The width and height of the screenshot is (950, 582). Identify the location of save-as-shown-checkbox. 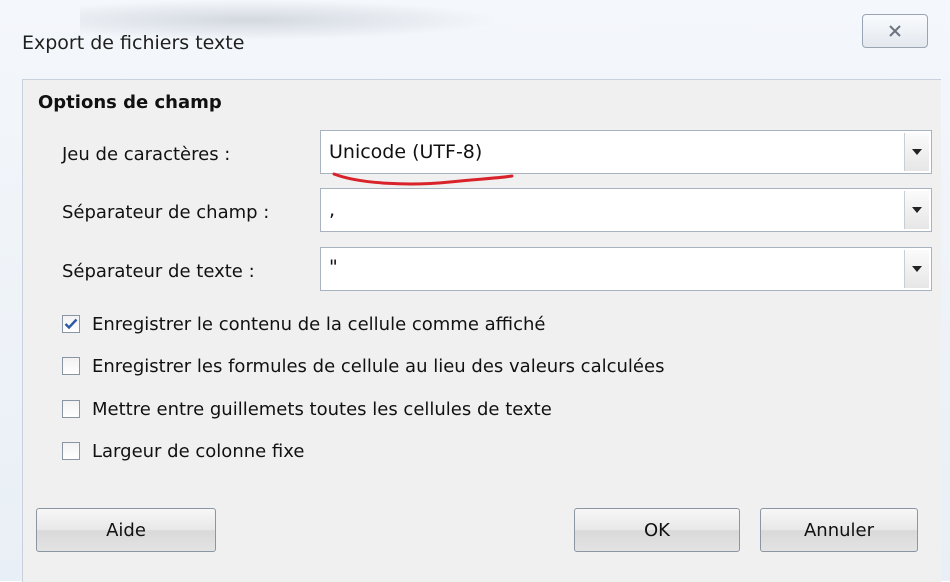
(71, 324).